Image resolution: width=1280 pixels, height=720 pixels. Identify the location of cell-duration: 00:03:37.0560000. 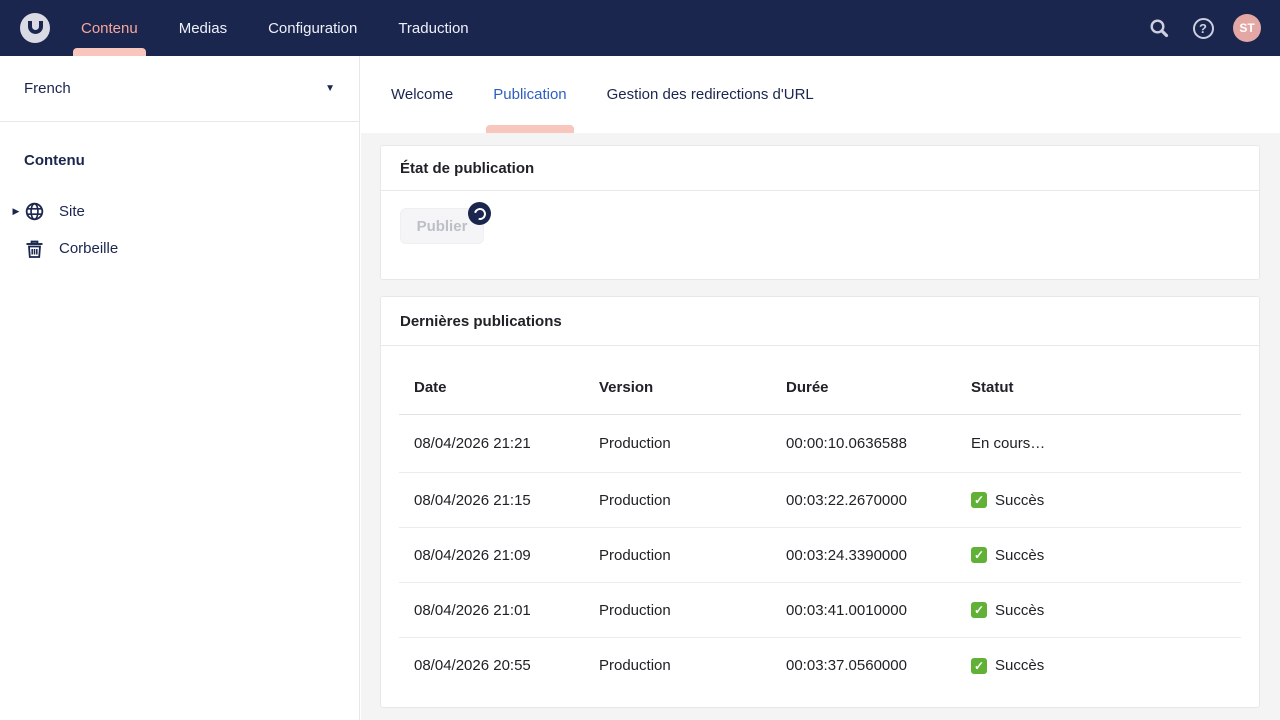
(846, 665).